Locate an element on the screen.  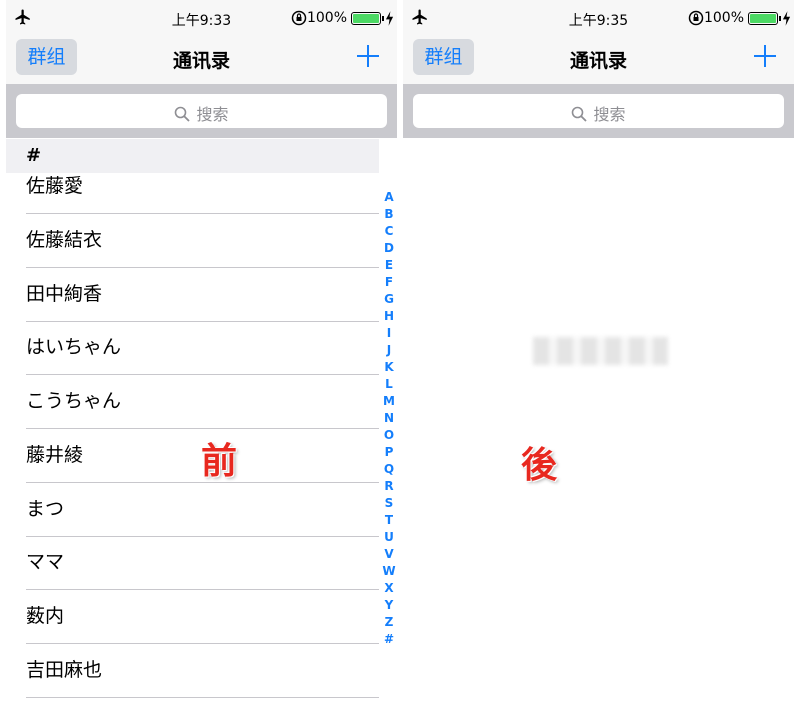
contact-row: 田中絢香 is located at coordinates (202, 311).